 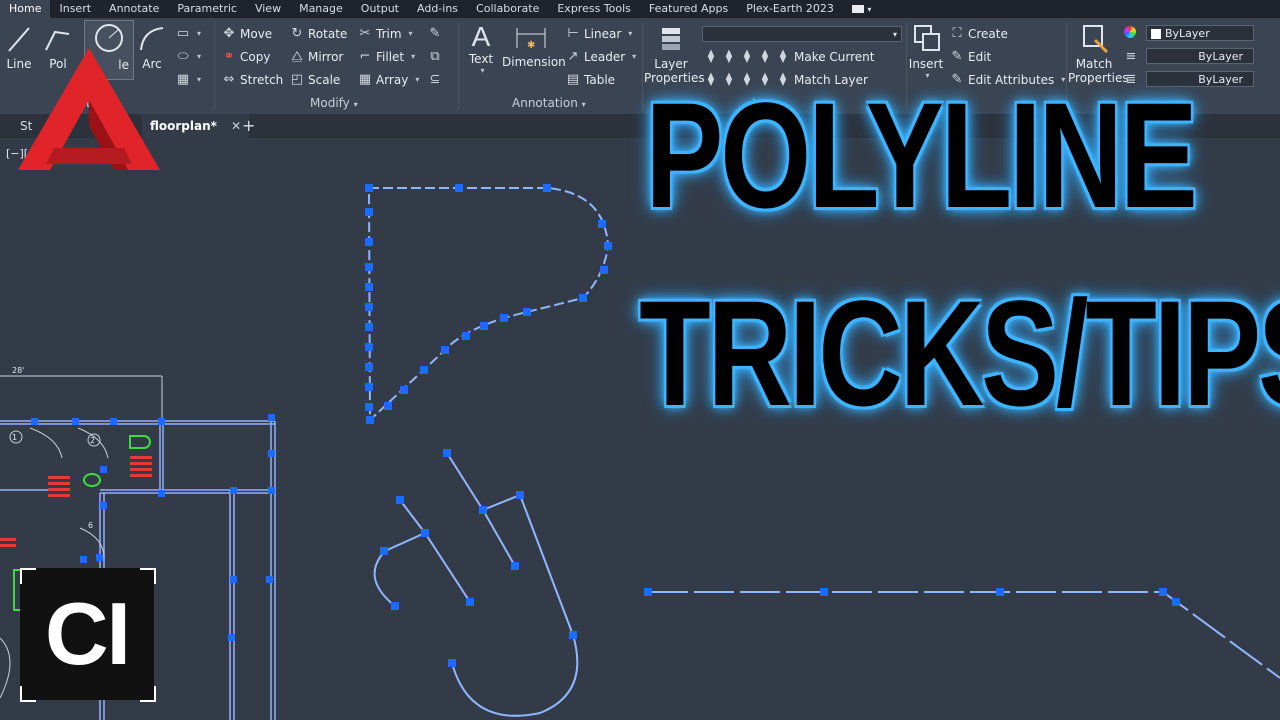 What do you see at coordinates (255, 56) in the screenshot?
I see `copy-label: Copy` at bounding box center [255, 56].